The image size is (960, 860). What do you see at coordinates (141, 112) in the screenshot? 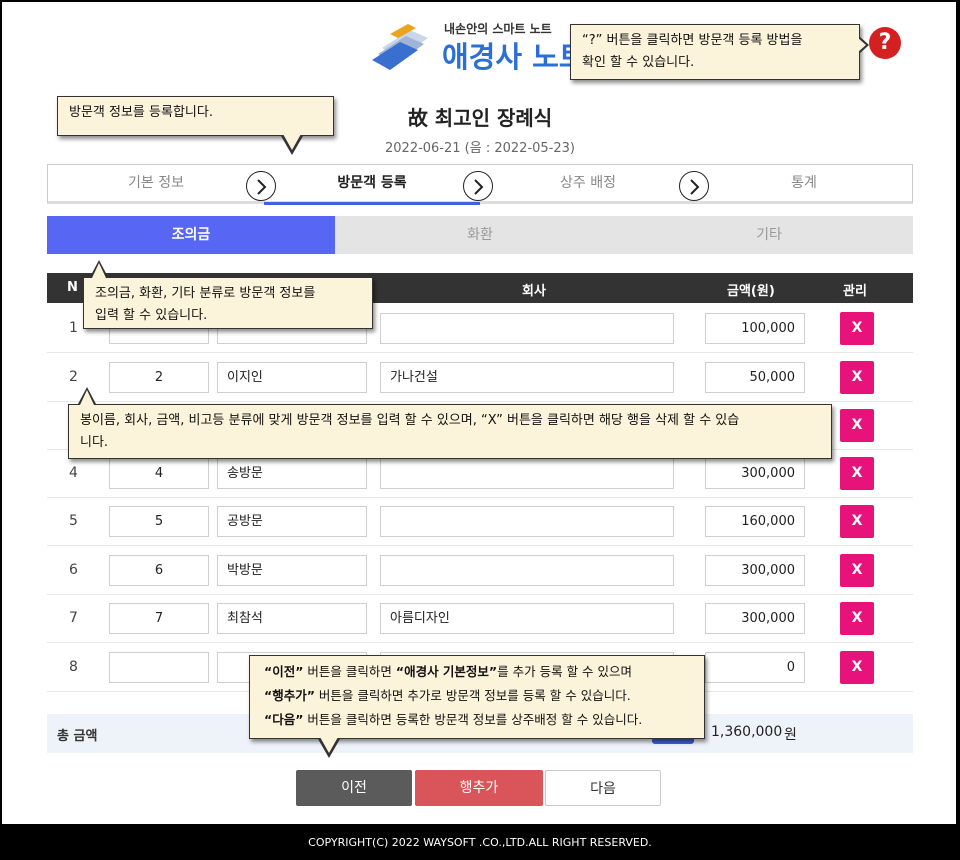
I see `tooltip-line: 방문객 정보를 등록합니다.` at bounding box center [141, 112].